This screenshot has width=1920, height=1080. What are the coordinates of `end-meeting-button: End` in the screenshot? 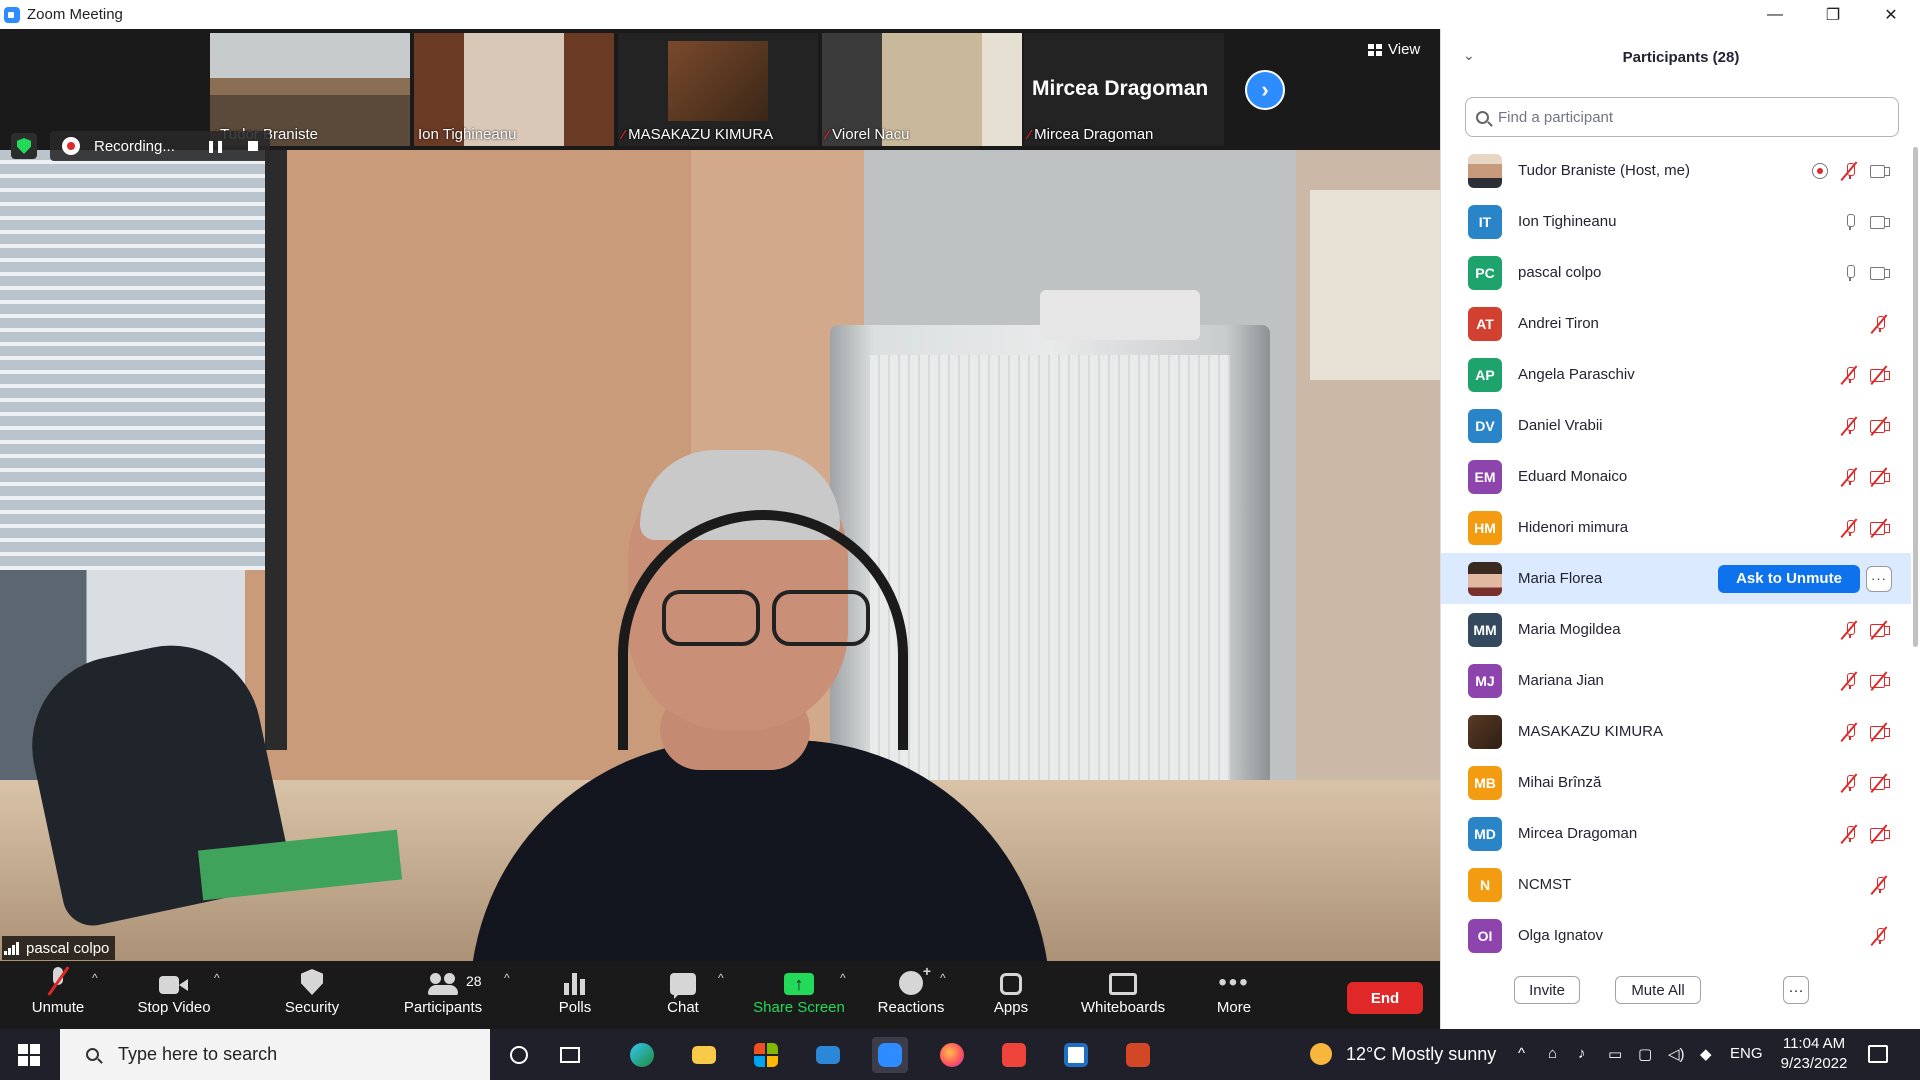 It's located at (1385, 998).